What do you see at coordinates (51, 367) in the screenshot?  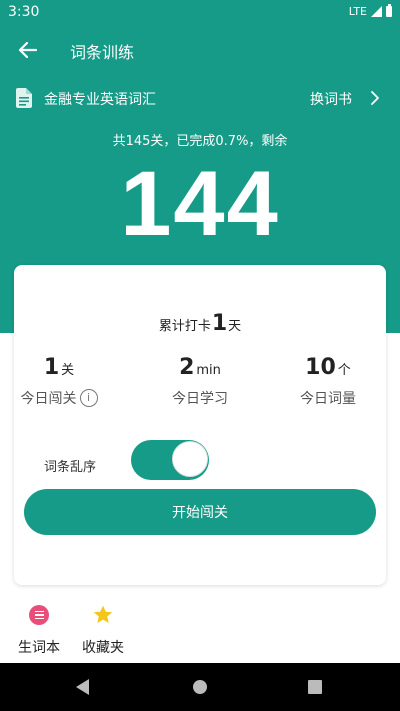 I see `stat-value: 1` at bounding box center [51, 367].